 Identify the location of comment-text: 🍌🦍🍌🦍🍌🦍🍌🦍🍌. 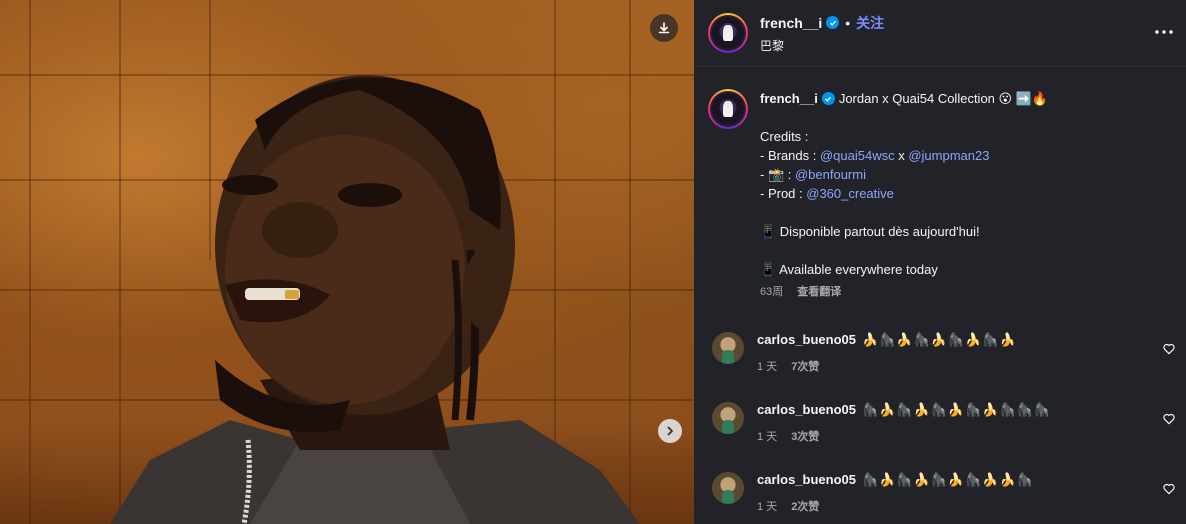
(939, 339).